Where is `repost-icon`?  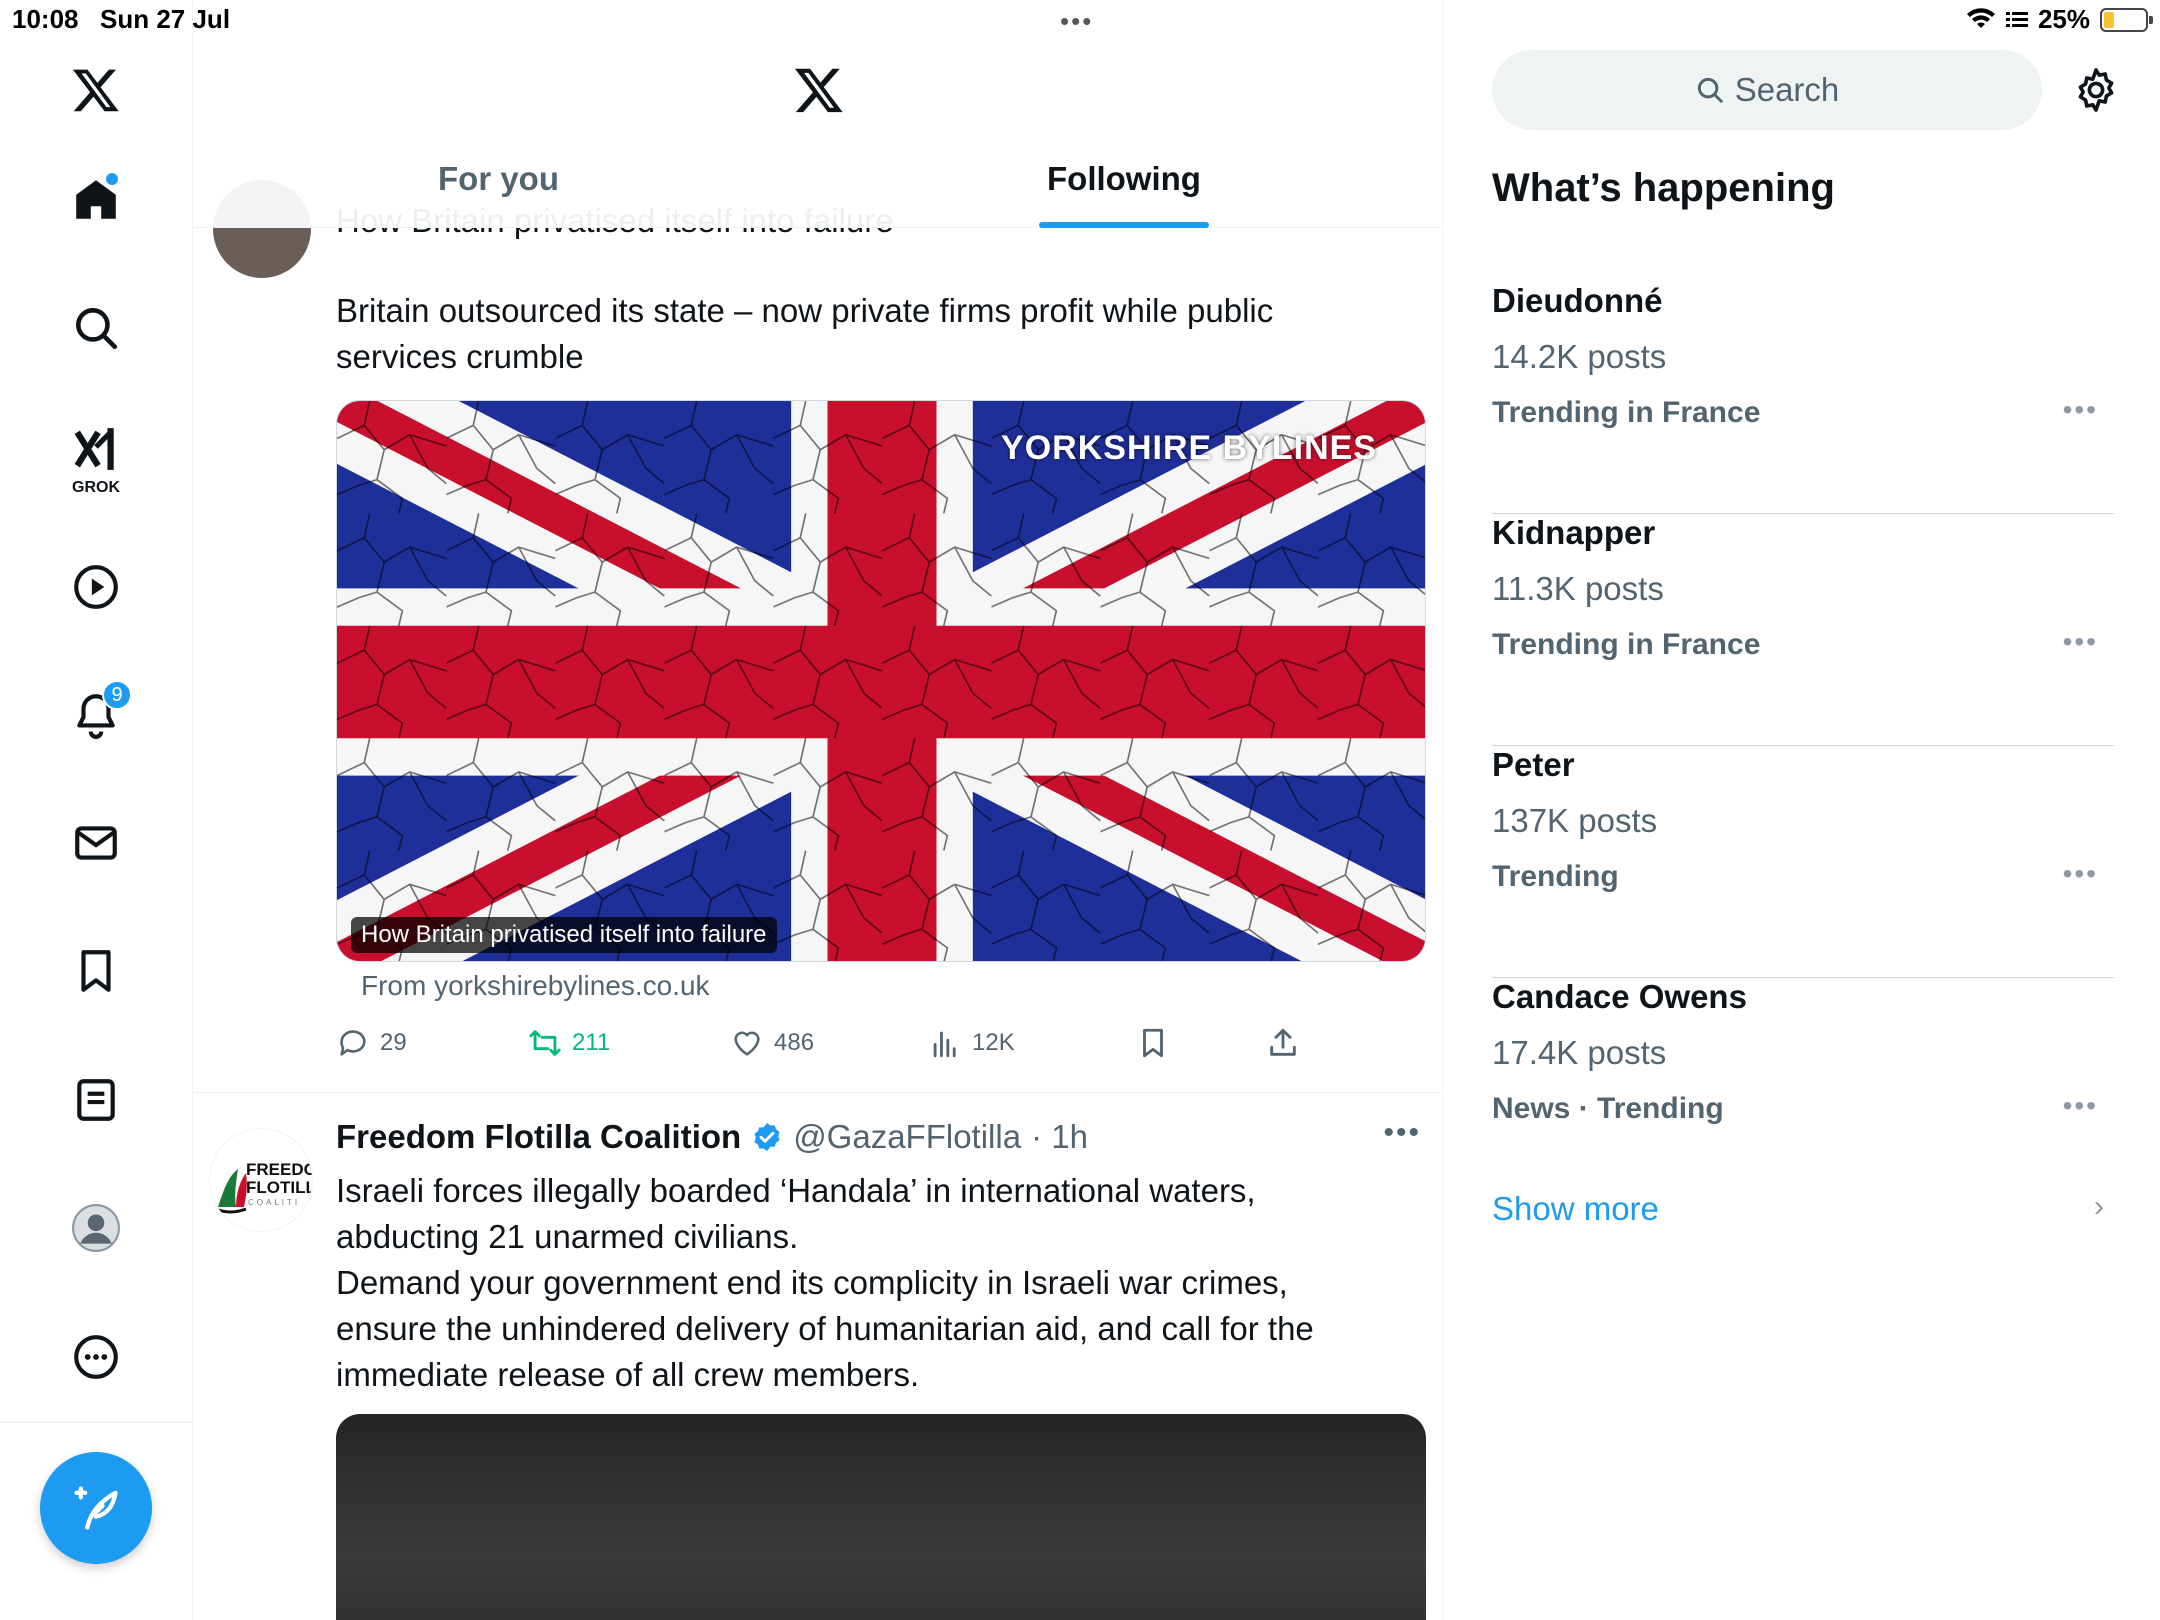
repost-icon is located at coordinates (545, 1043).